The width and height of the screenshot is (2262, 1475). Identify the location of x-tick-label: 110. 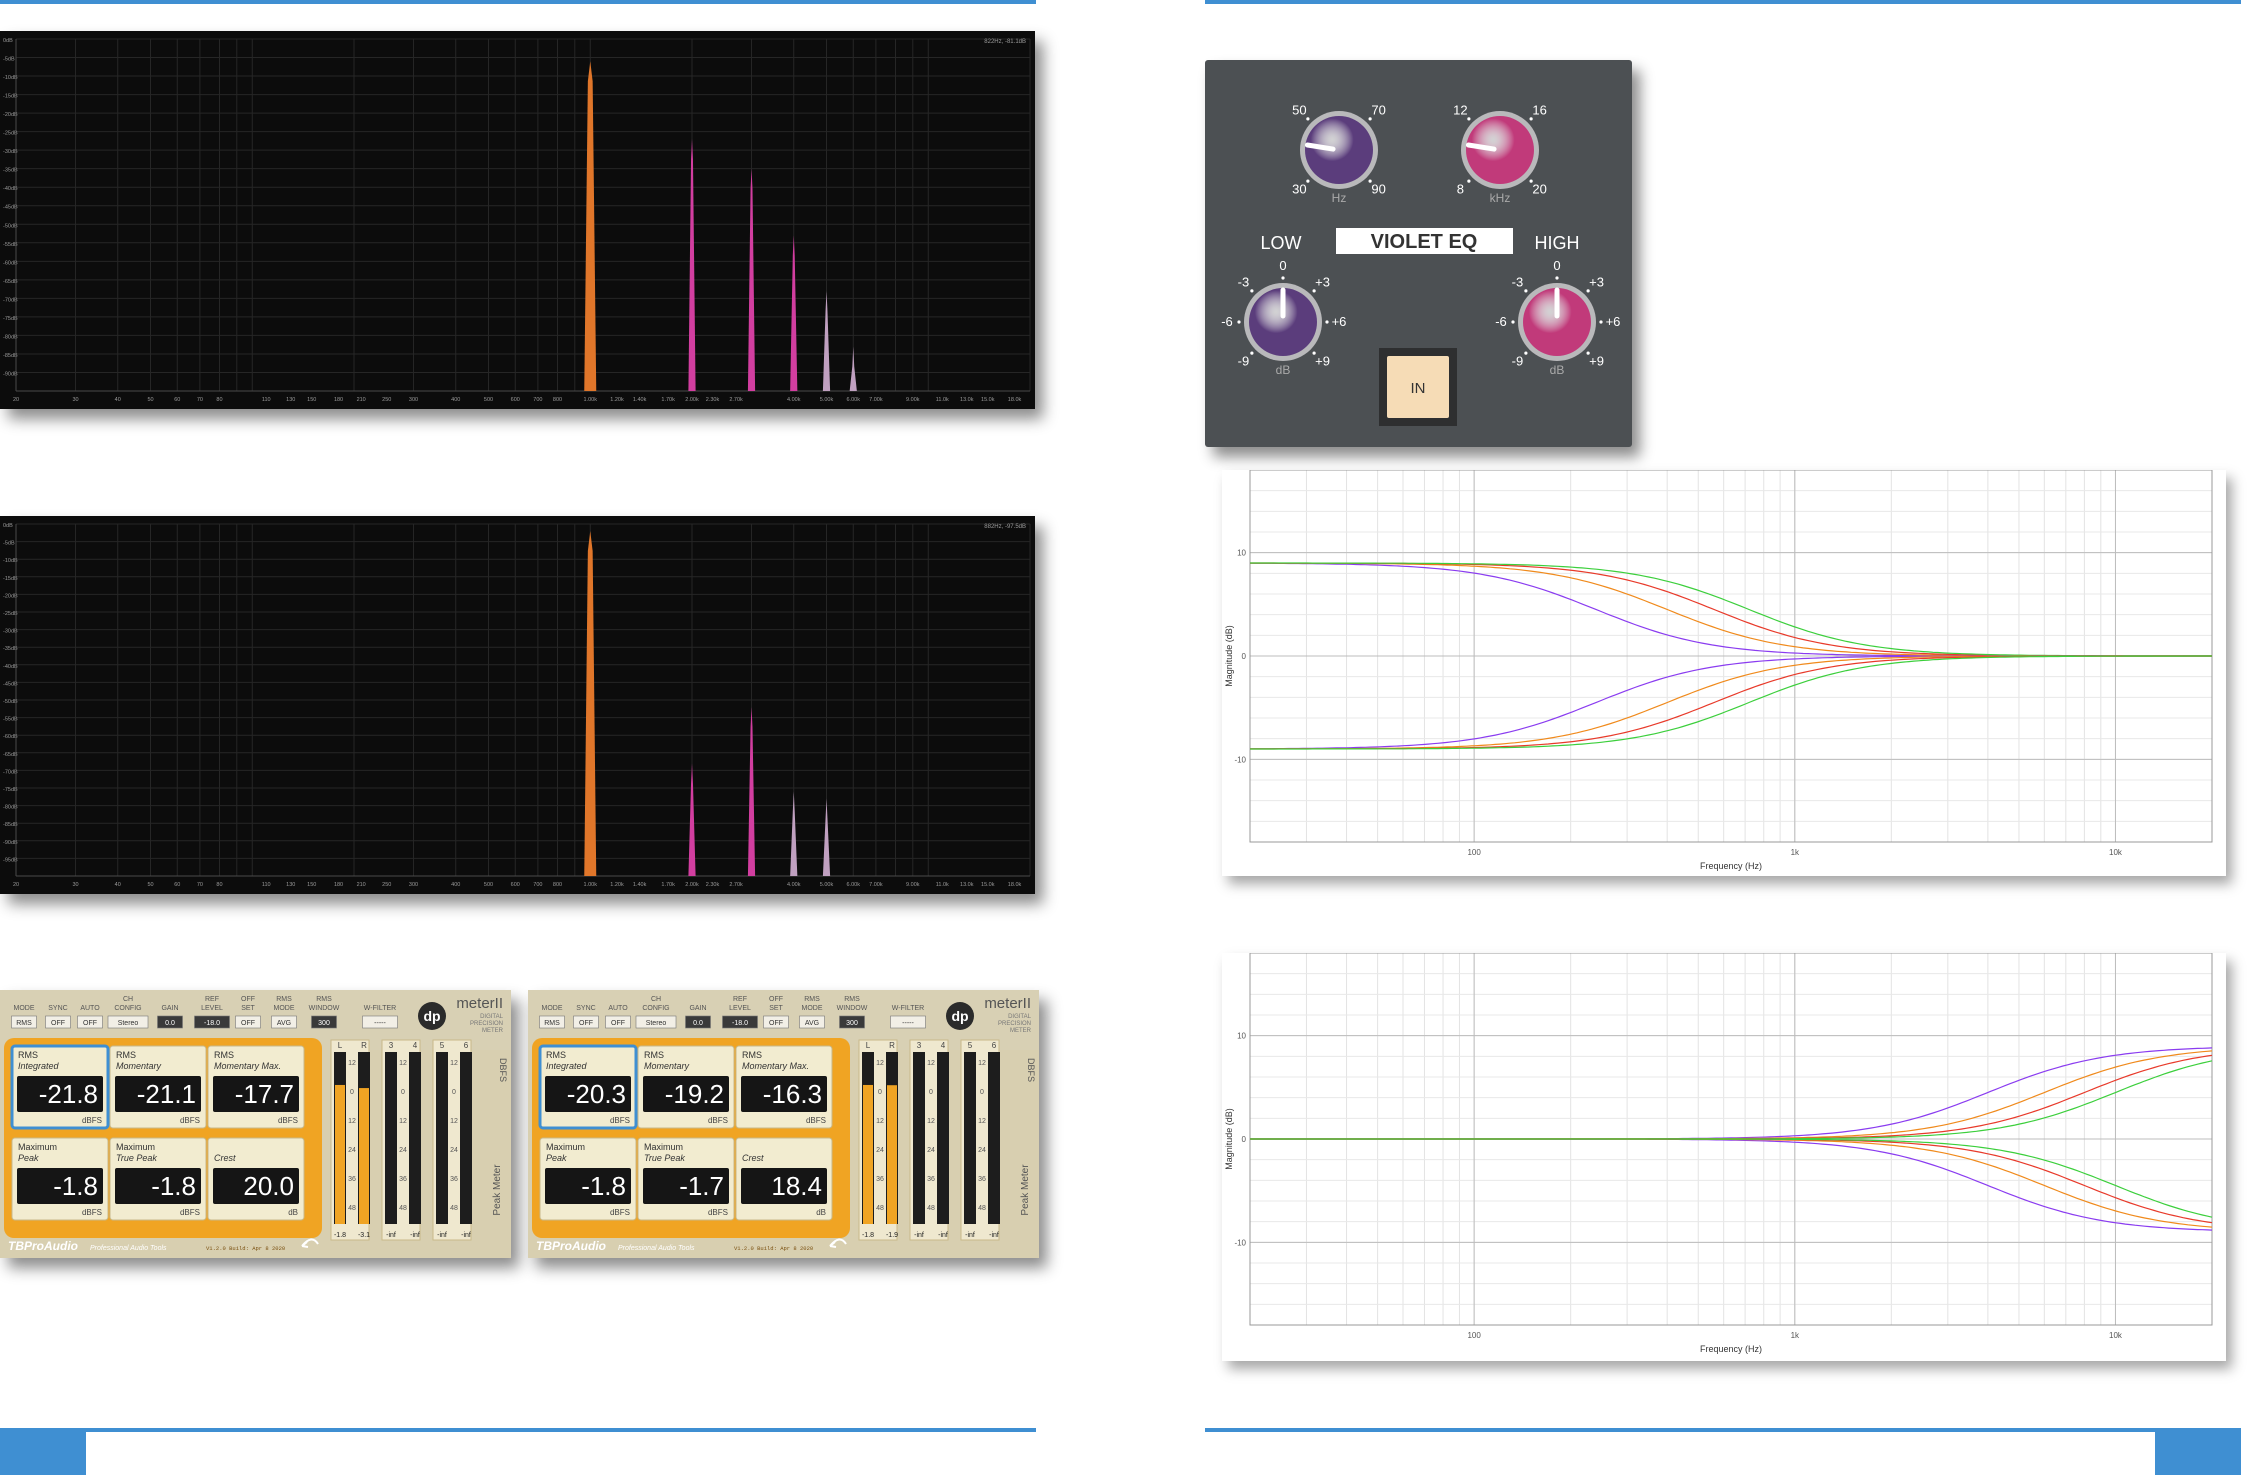
(266, 400).